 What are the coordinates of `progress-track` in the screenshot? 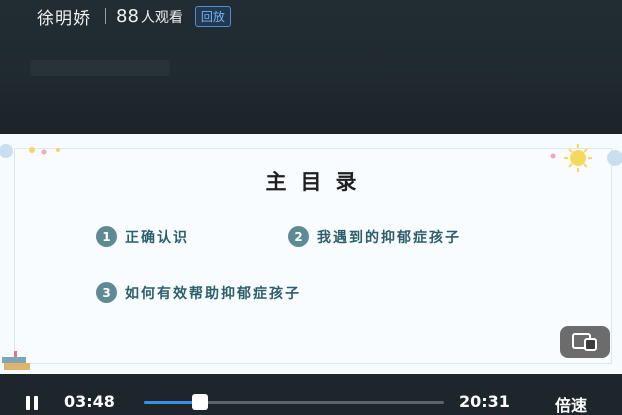 It's located at (294, 402).